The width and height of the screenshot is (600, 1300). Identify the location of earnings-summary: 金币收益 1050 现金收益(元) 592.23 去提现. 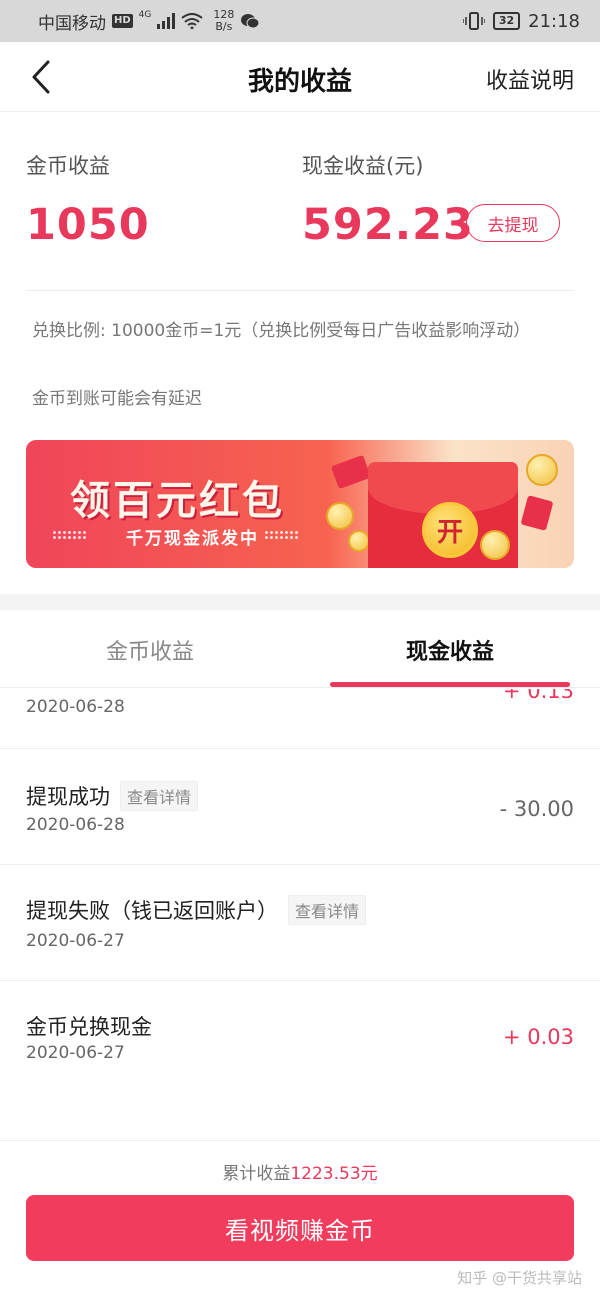
(300, 202).